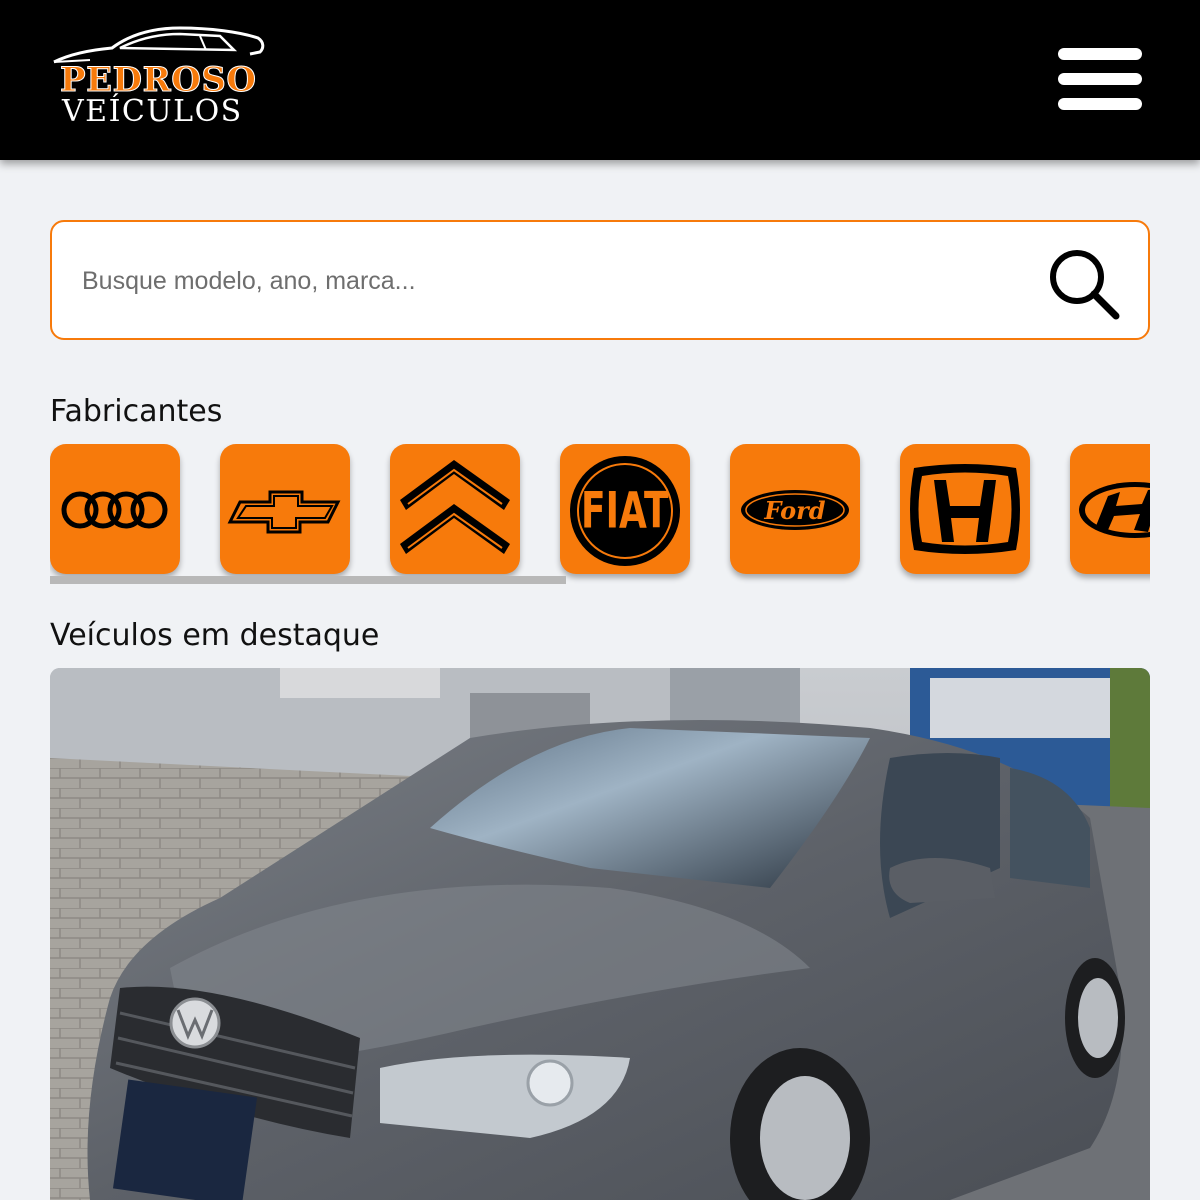 Image resolution: width=1200 pixels, height=1200 pixels. I want to click on brand-chevrolet, so click(285, 509).